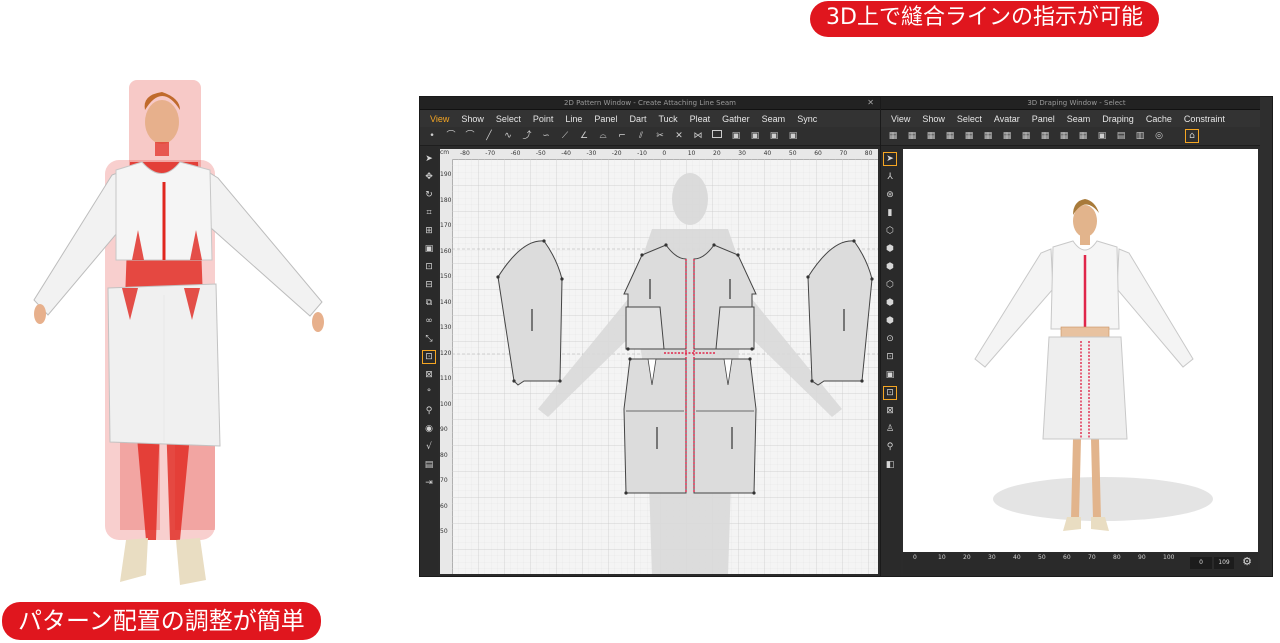 The image size is (1280, 643). What do you see at coordinates (890, 249) in the screenshot?
I see `cube-solid-icon: ⬢` at bounding box center [890, 249].